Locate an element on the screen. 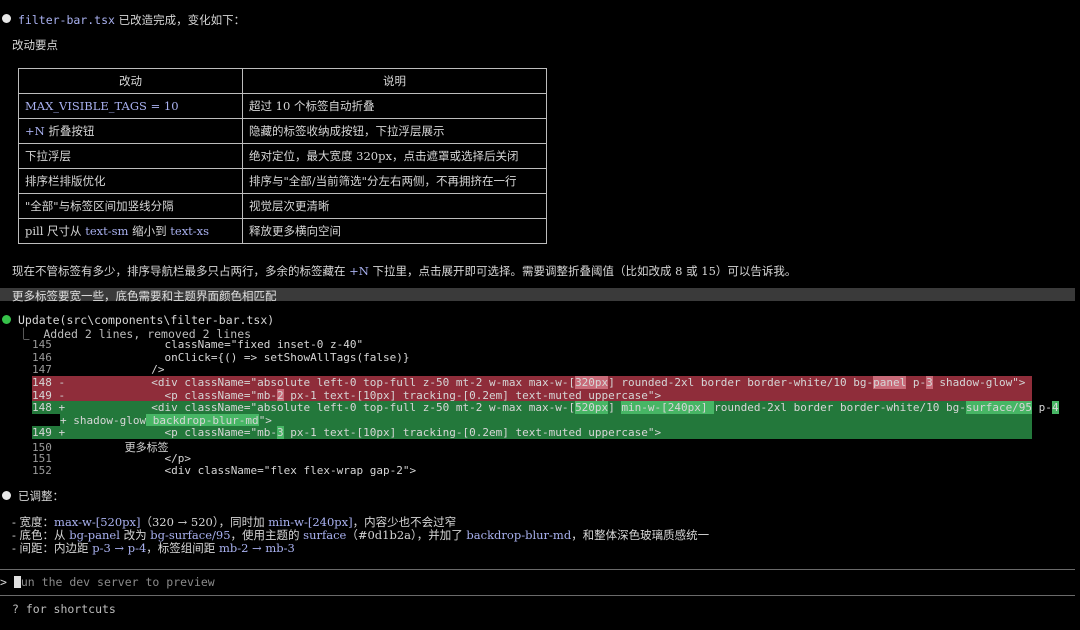 This screenshot has height=630, width=1080. user-message: 更多标签要宽一些，底色需要和主题界面颜色相匹配 is located at coordinates (537, 295).